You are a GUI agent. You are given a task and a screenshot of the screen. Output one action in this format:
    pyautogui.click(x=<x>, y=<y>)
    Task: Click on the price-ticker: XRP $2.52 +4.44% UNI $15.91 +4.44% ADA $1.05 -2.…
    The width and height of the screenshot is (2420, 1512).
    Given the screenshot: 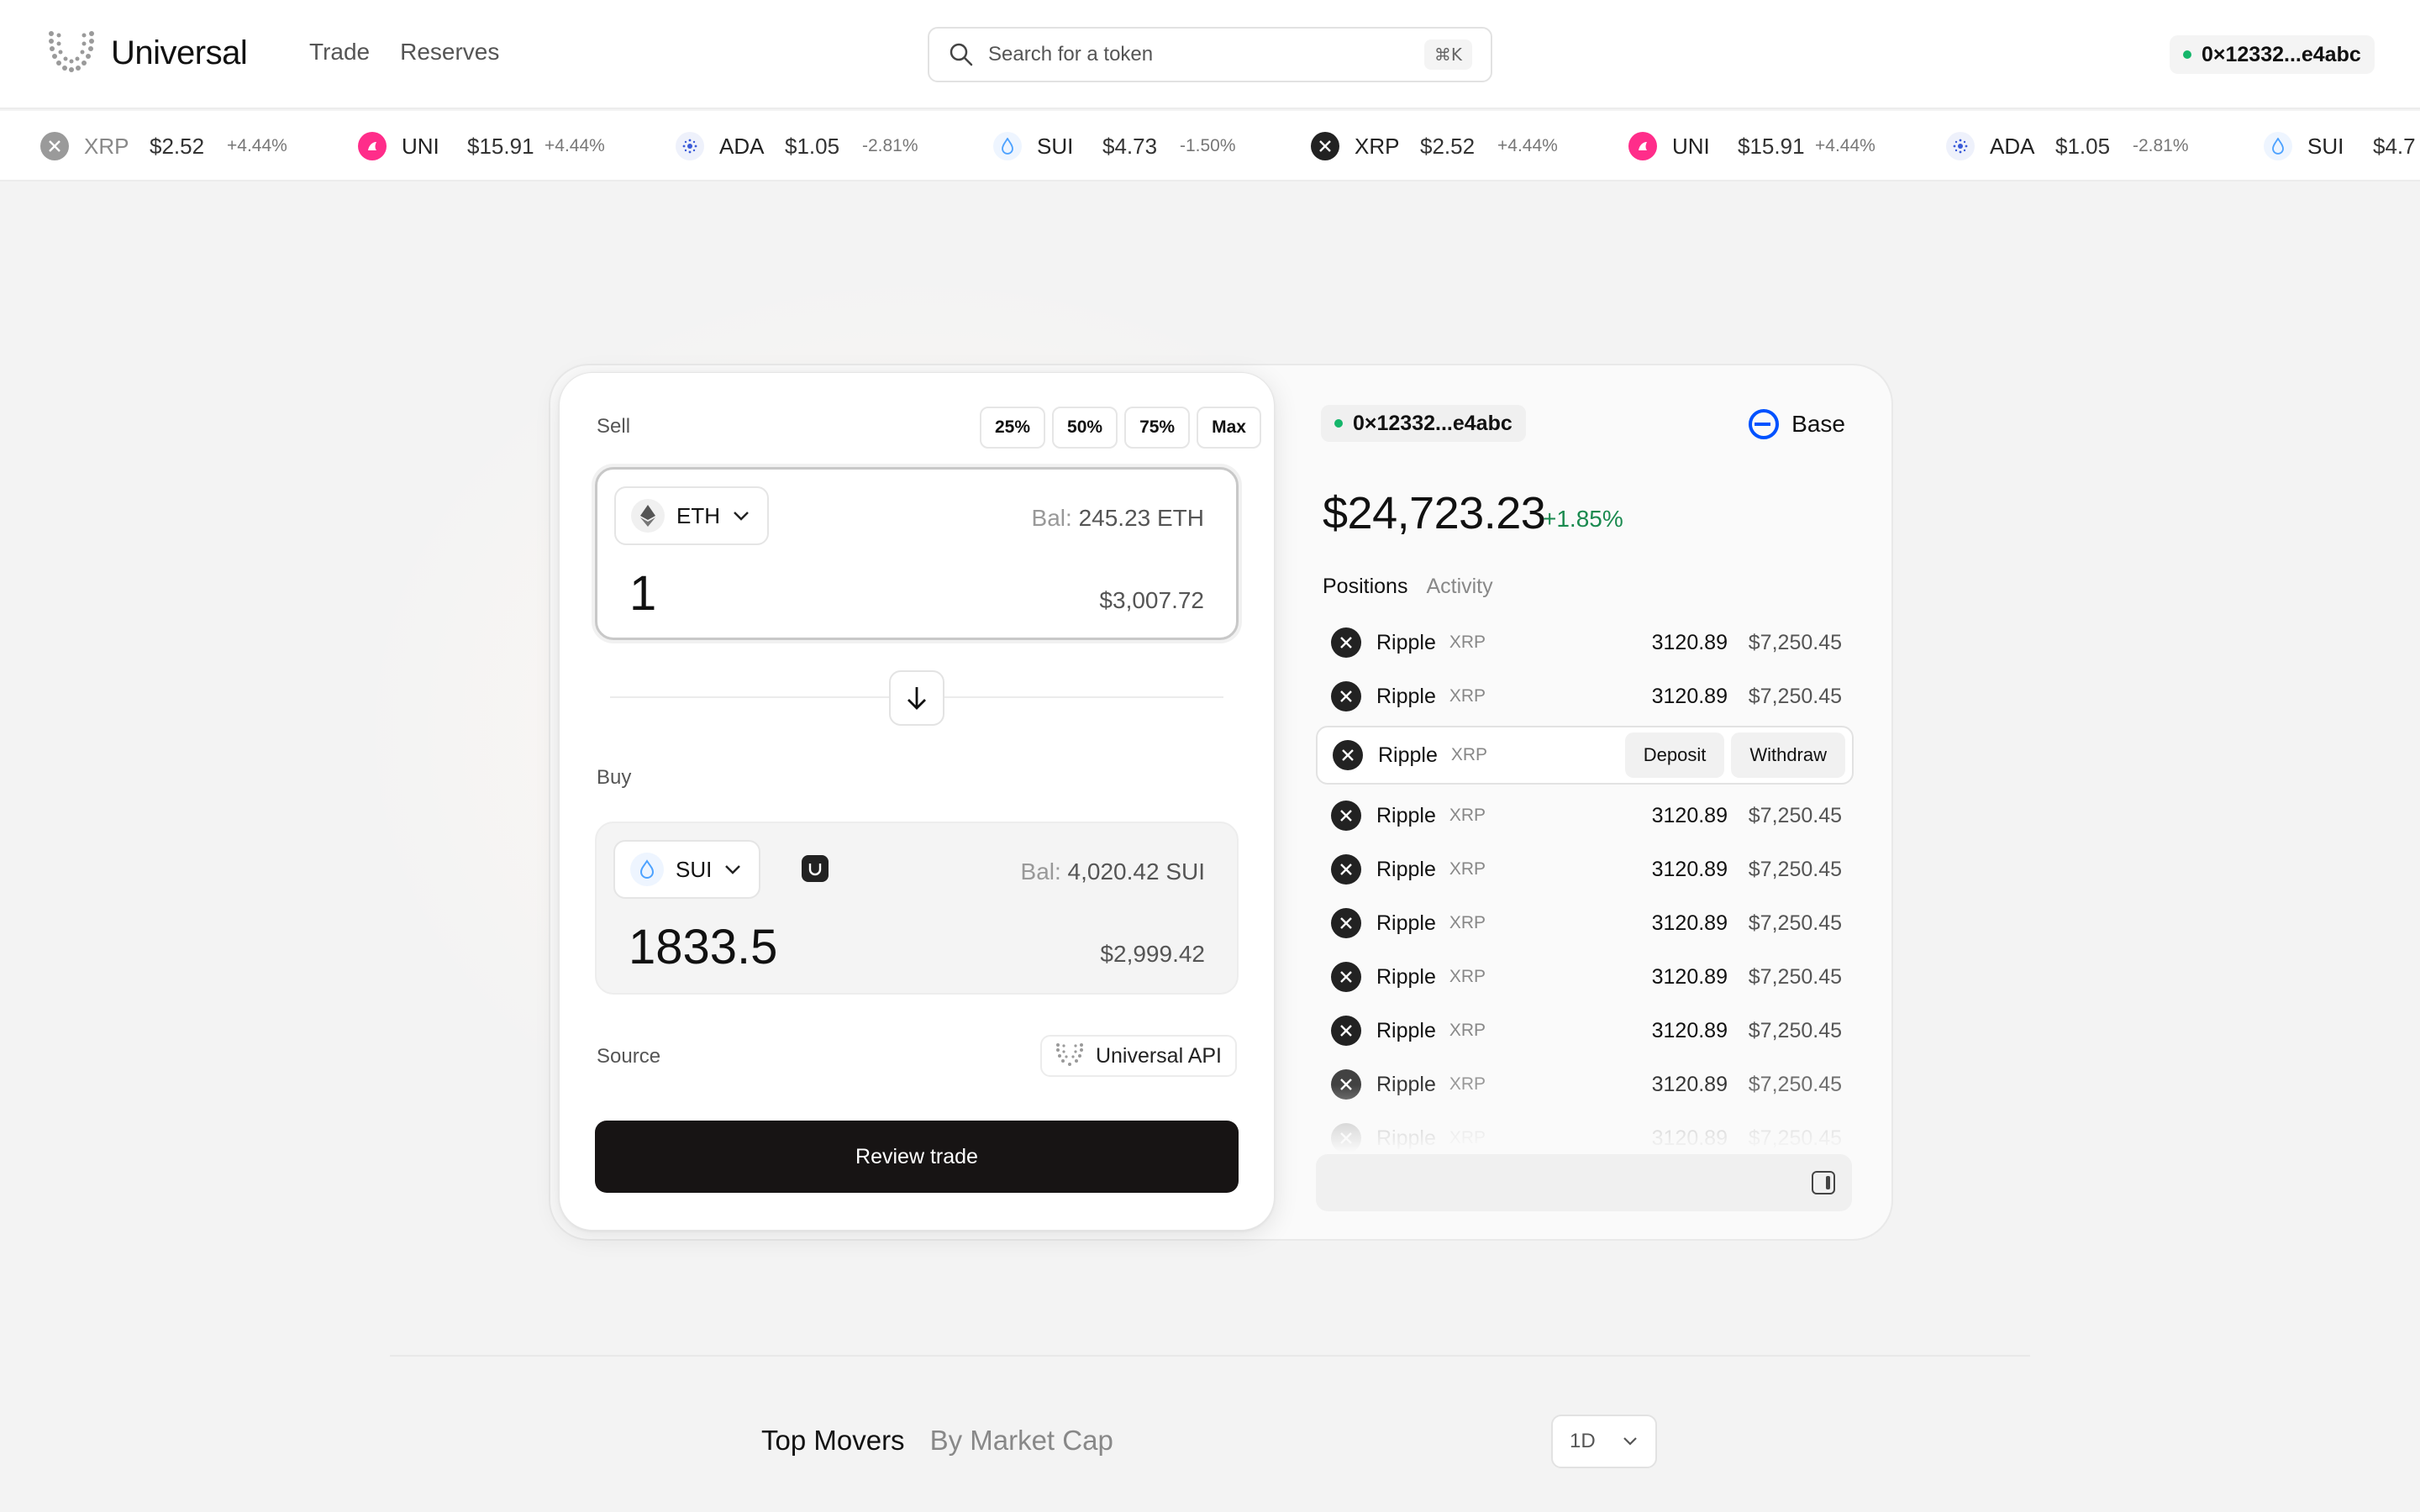 What is the action you would take?
    pyautogui.click(x=1210, y=146)
    